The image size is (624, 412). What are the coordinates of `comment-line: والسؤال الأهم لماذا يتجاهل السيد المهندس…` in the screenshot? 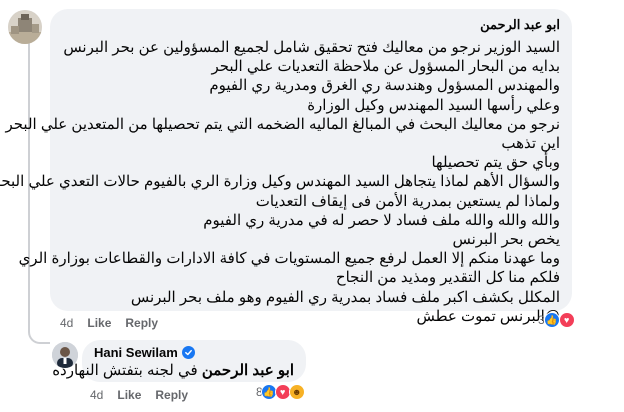 It's located at (280, 182).